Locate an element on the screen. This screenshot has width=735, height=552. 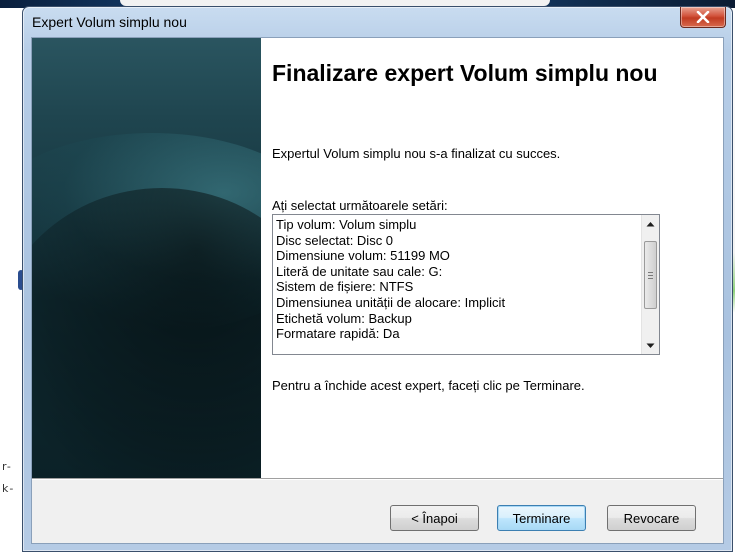
vertical-scrollbar is located at coordinates (650, 284).